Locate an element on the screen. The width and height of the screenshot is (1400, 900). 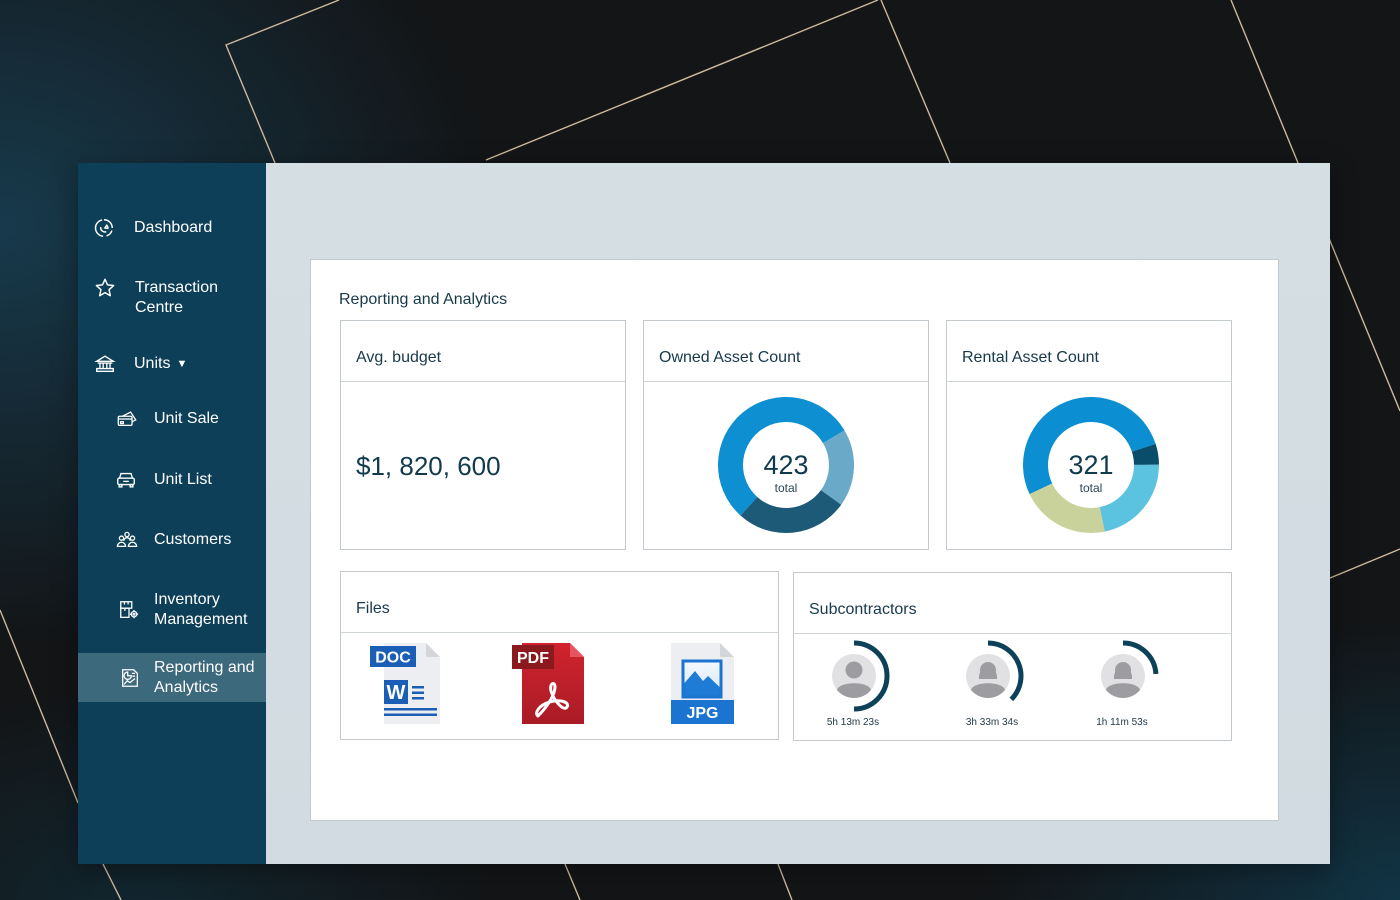
owned-asset-count-card: Owned Asset Count 423 total is located at coordinates (786, 435).